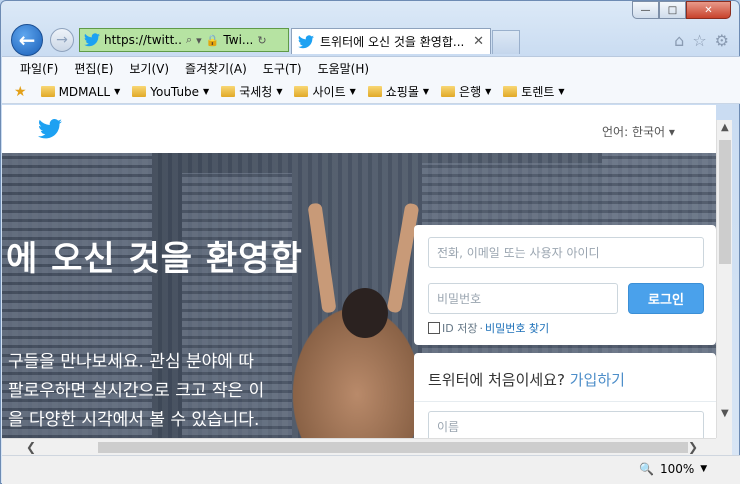 This screenshot has width=740, height=484. Describe the element at coordinates (538, 92) in the screenshot. I see `favorite-label: 토렌트` at that location.